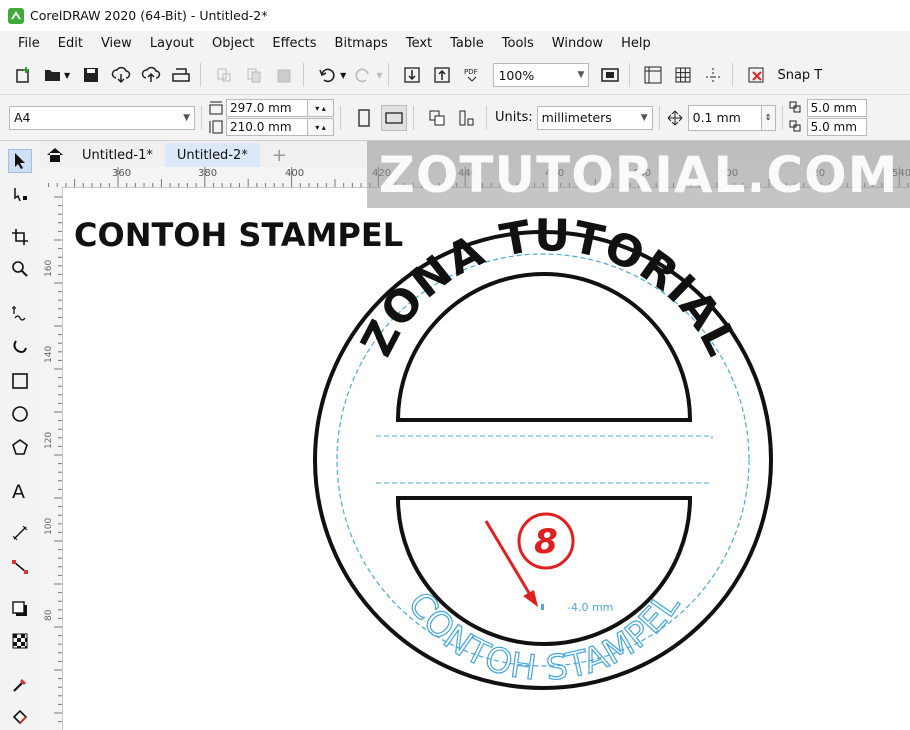 Image resolution: width=910 pixels, height=730 pixels. I want to click on page-height-stepper: ▾ ▴, so click(321, 127).